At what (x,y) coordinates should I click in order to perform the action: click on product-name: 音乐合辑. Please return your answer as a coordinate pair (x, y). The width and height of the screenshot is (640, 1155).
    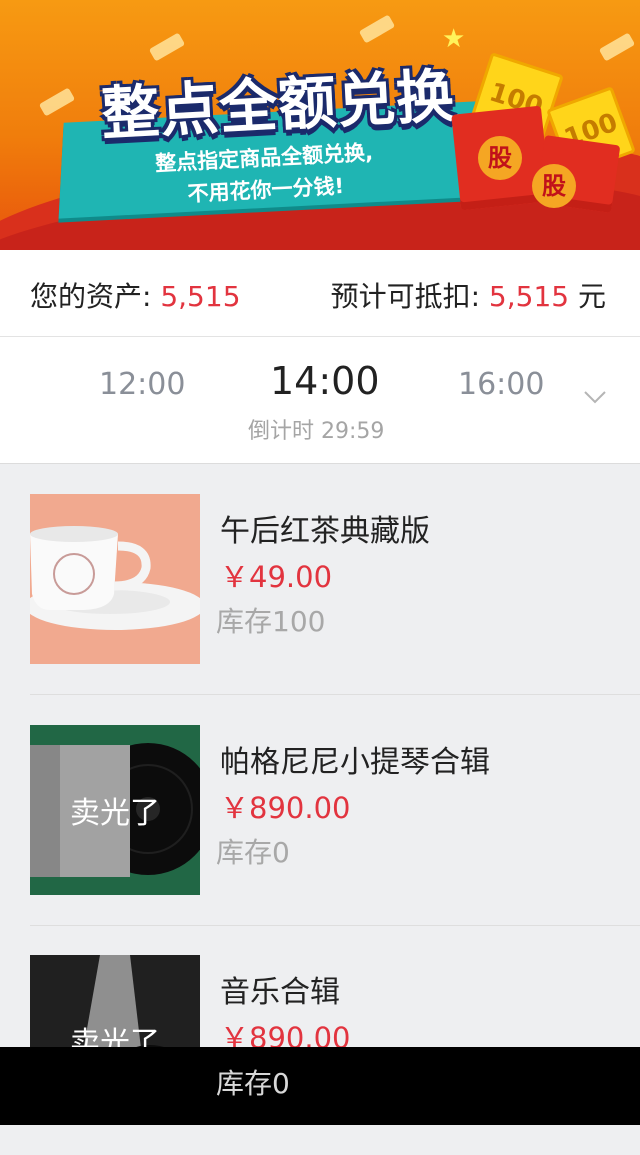
    Looking at the image, I should click on (280, 992).